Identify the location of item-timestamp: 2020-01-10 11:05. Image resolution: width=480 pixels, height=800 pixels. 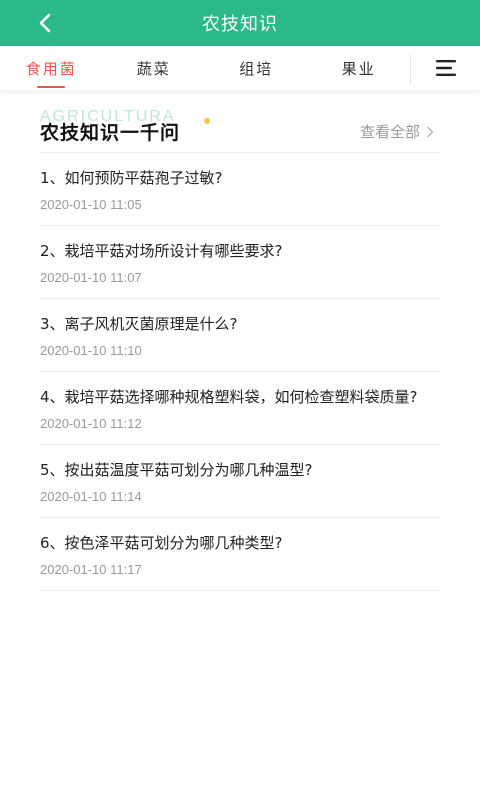
(91, 204).